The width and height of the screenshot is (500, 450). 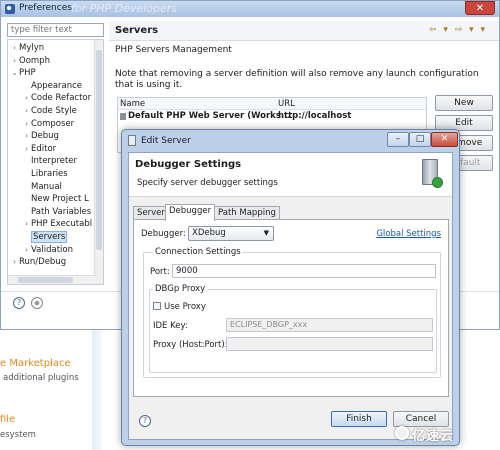 I want to click on global-settings-link: Global Settings, so click(x=408, y=234).